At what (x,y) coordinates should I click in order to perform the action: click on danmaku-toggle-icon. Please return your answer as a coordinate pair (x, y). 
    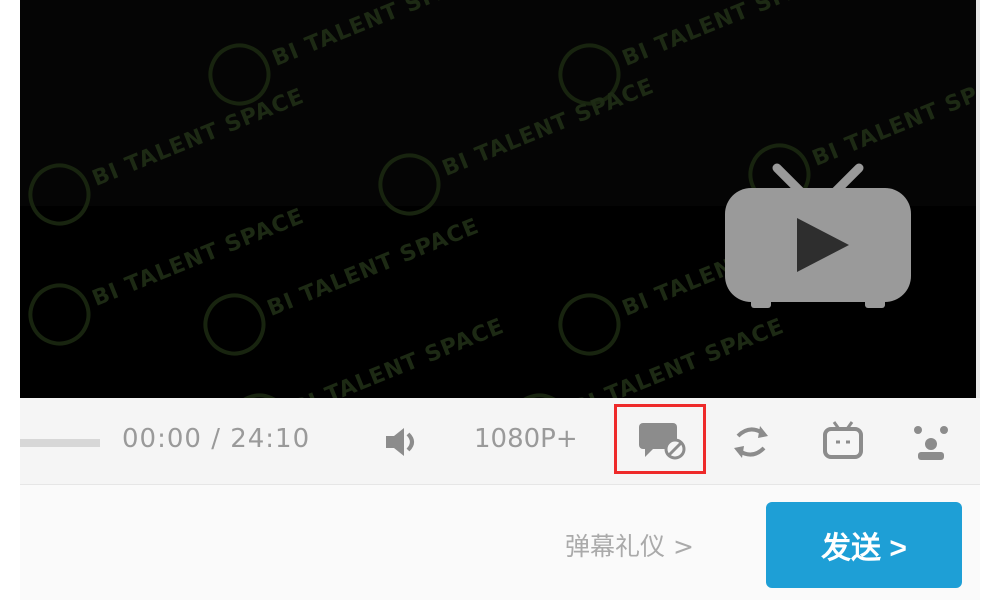
    Looking at the image, I should click on (662, 441).